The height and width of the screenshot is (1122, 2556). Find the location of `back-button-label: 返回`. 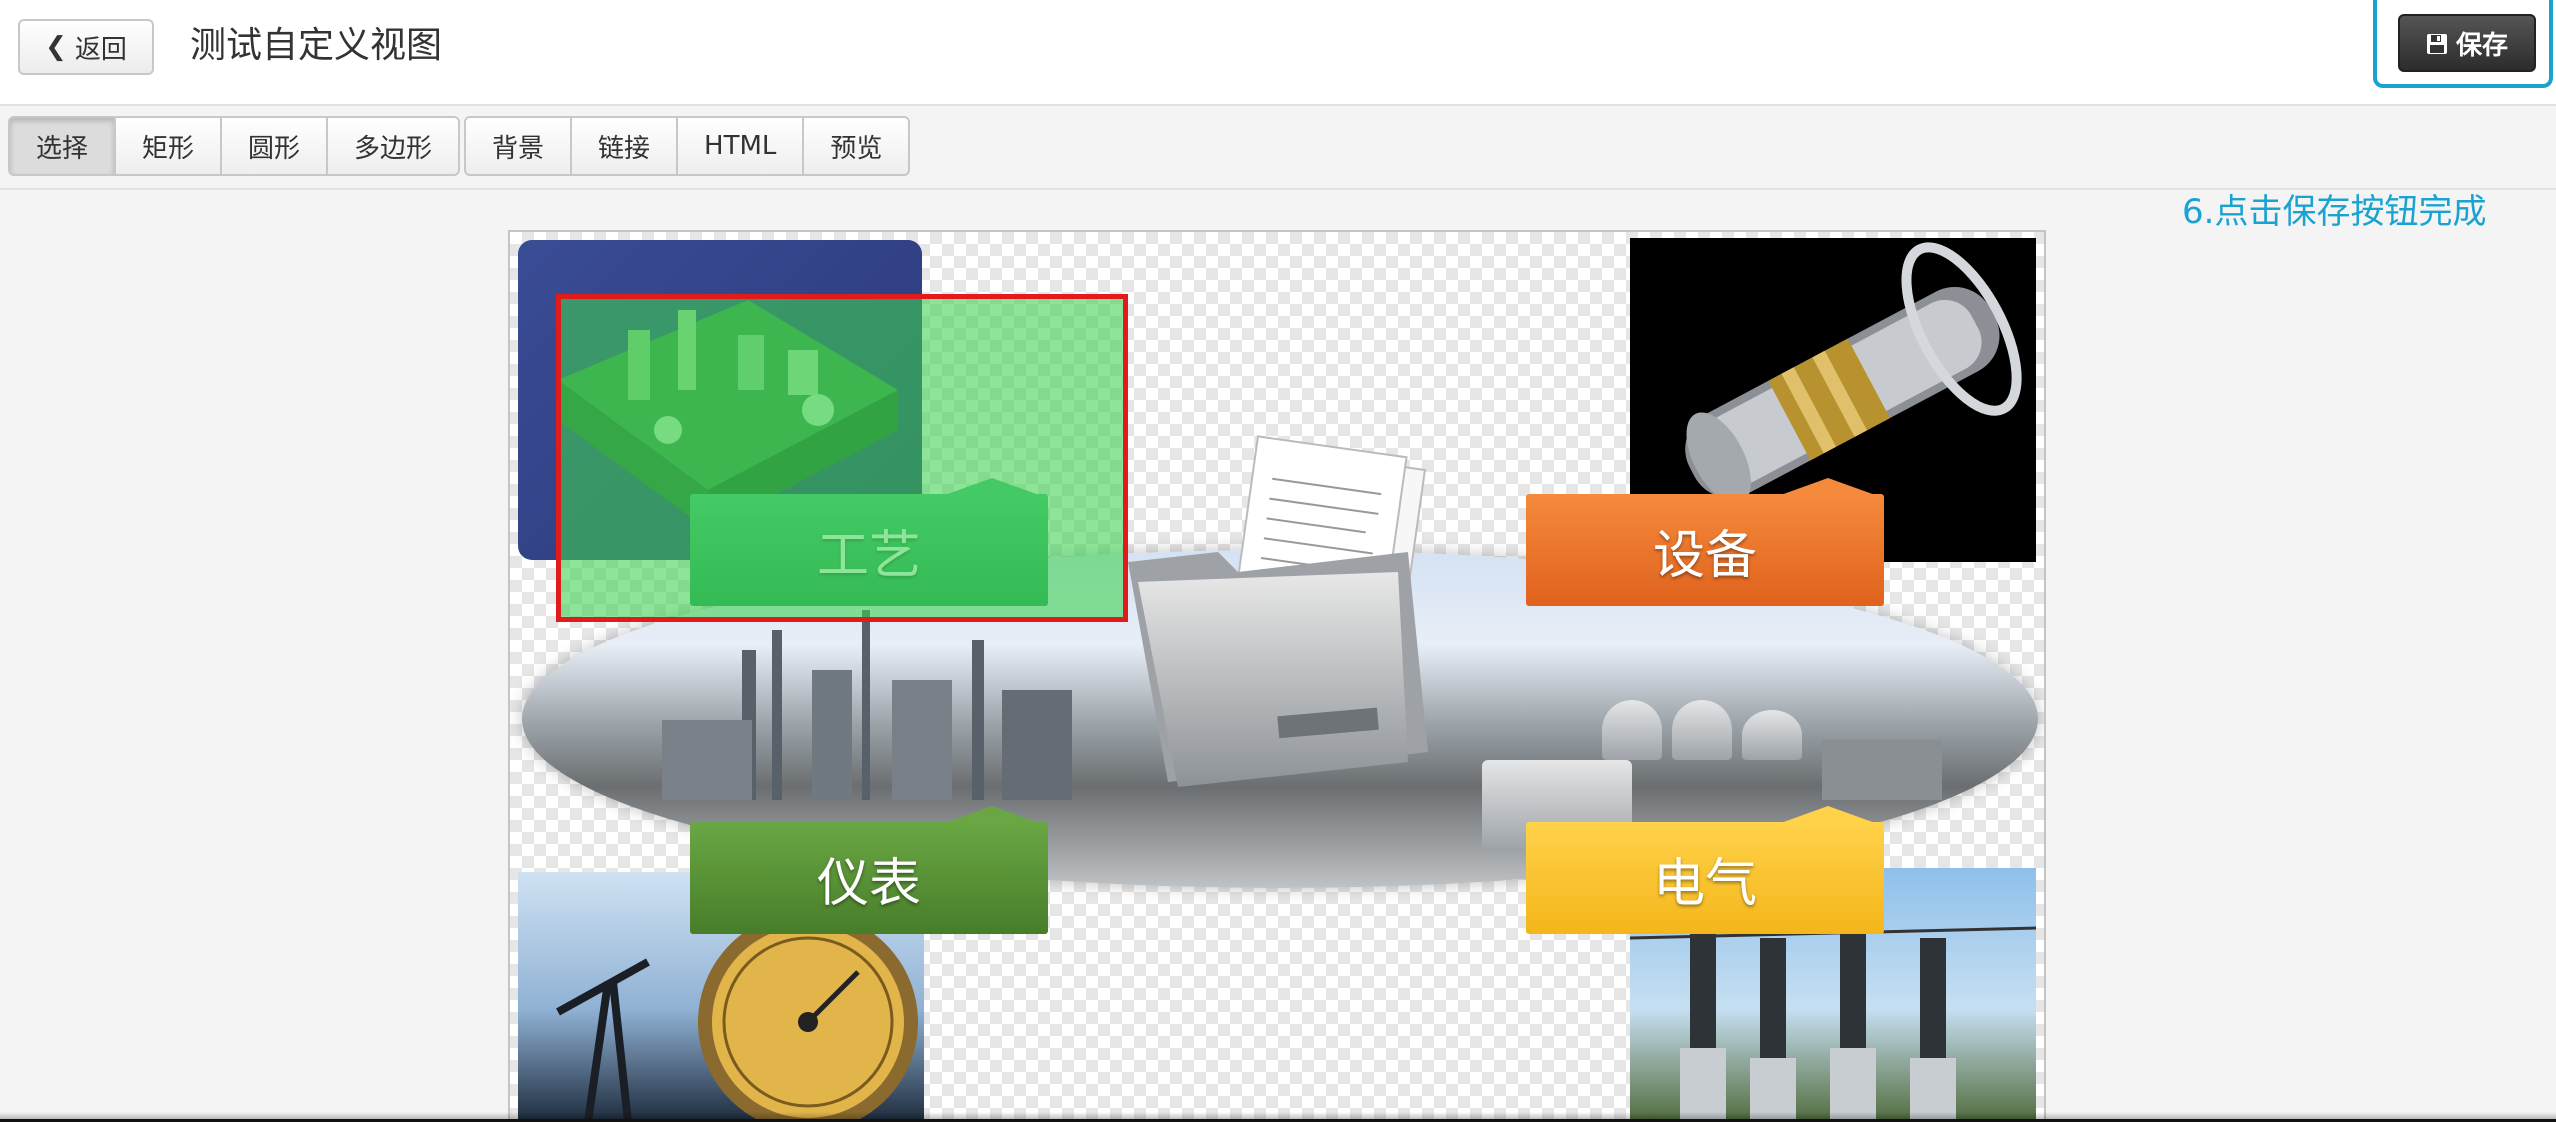

back-button-label: 返回 is located at coordinates (100, 49).